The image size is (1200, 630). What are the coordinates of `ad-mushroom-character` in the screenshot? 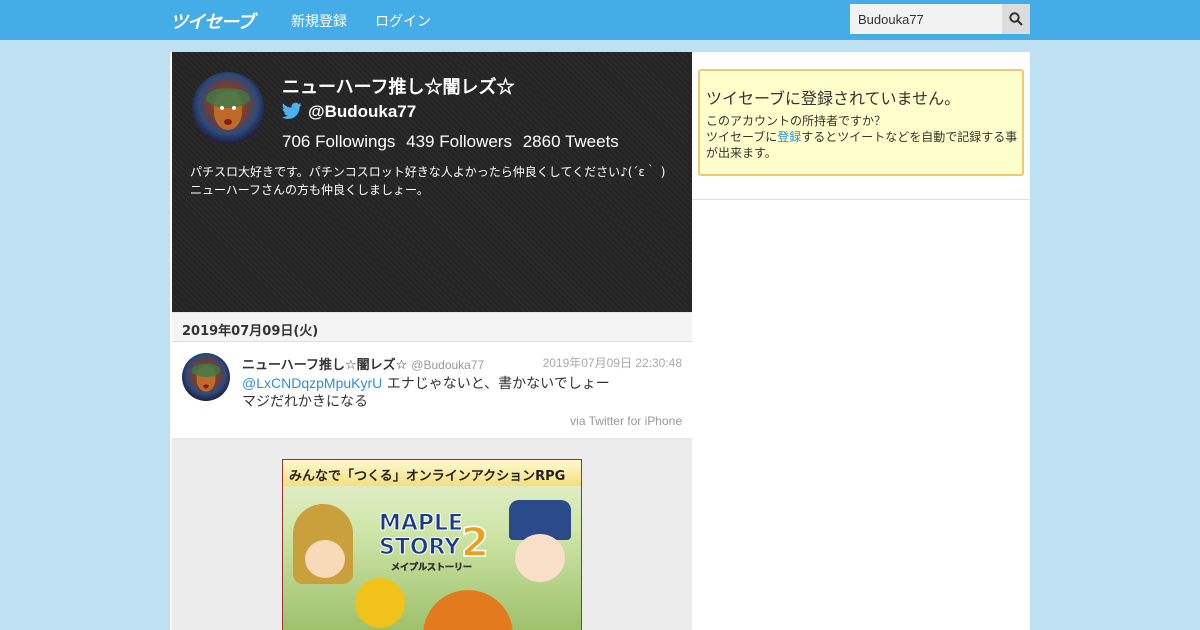 It's located at (468, 610).